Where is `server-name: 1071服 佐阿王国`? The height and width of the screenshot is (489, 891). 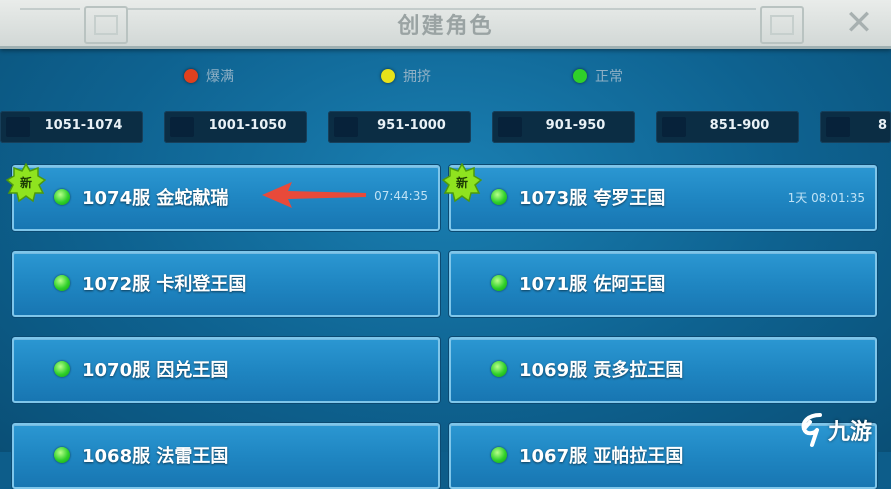 server-name: 1071服 佐阿王国 is located at coordinates (592, 284).